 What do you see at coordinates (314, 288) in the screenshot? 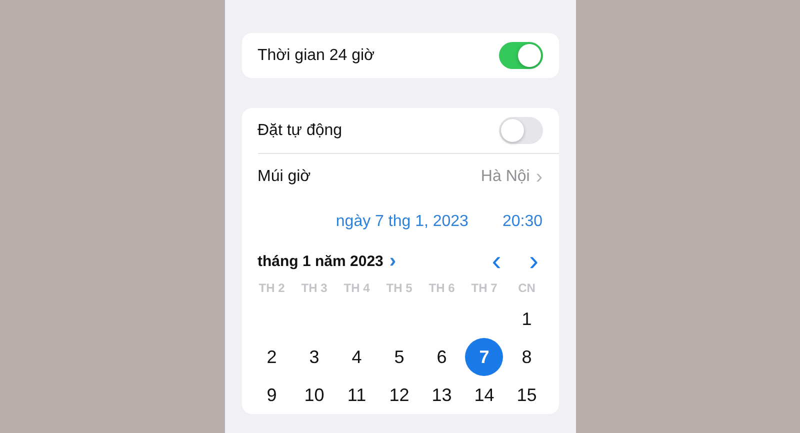
I see `weekday-label: TH 3` at bounding box center [314, 288].